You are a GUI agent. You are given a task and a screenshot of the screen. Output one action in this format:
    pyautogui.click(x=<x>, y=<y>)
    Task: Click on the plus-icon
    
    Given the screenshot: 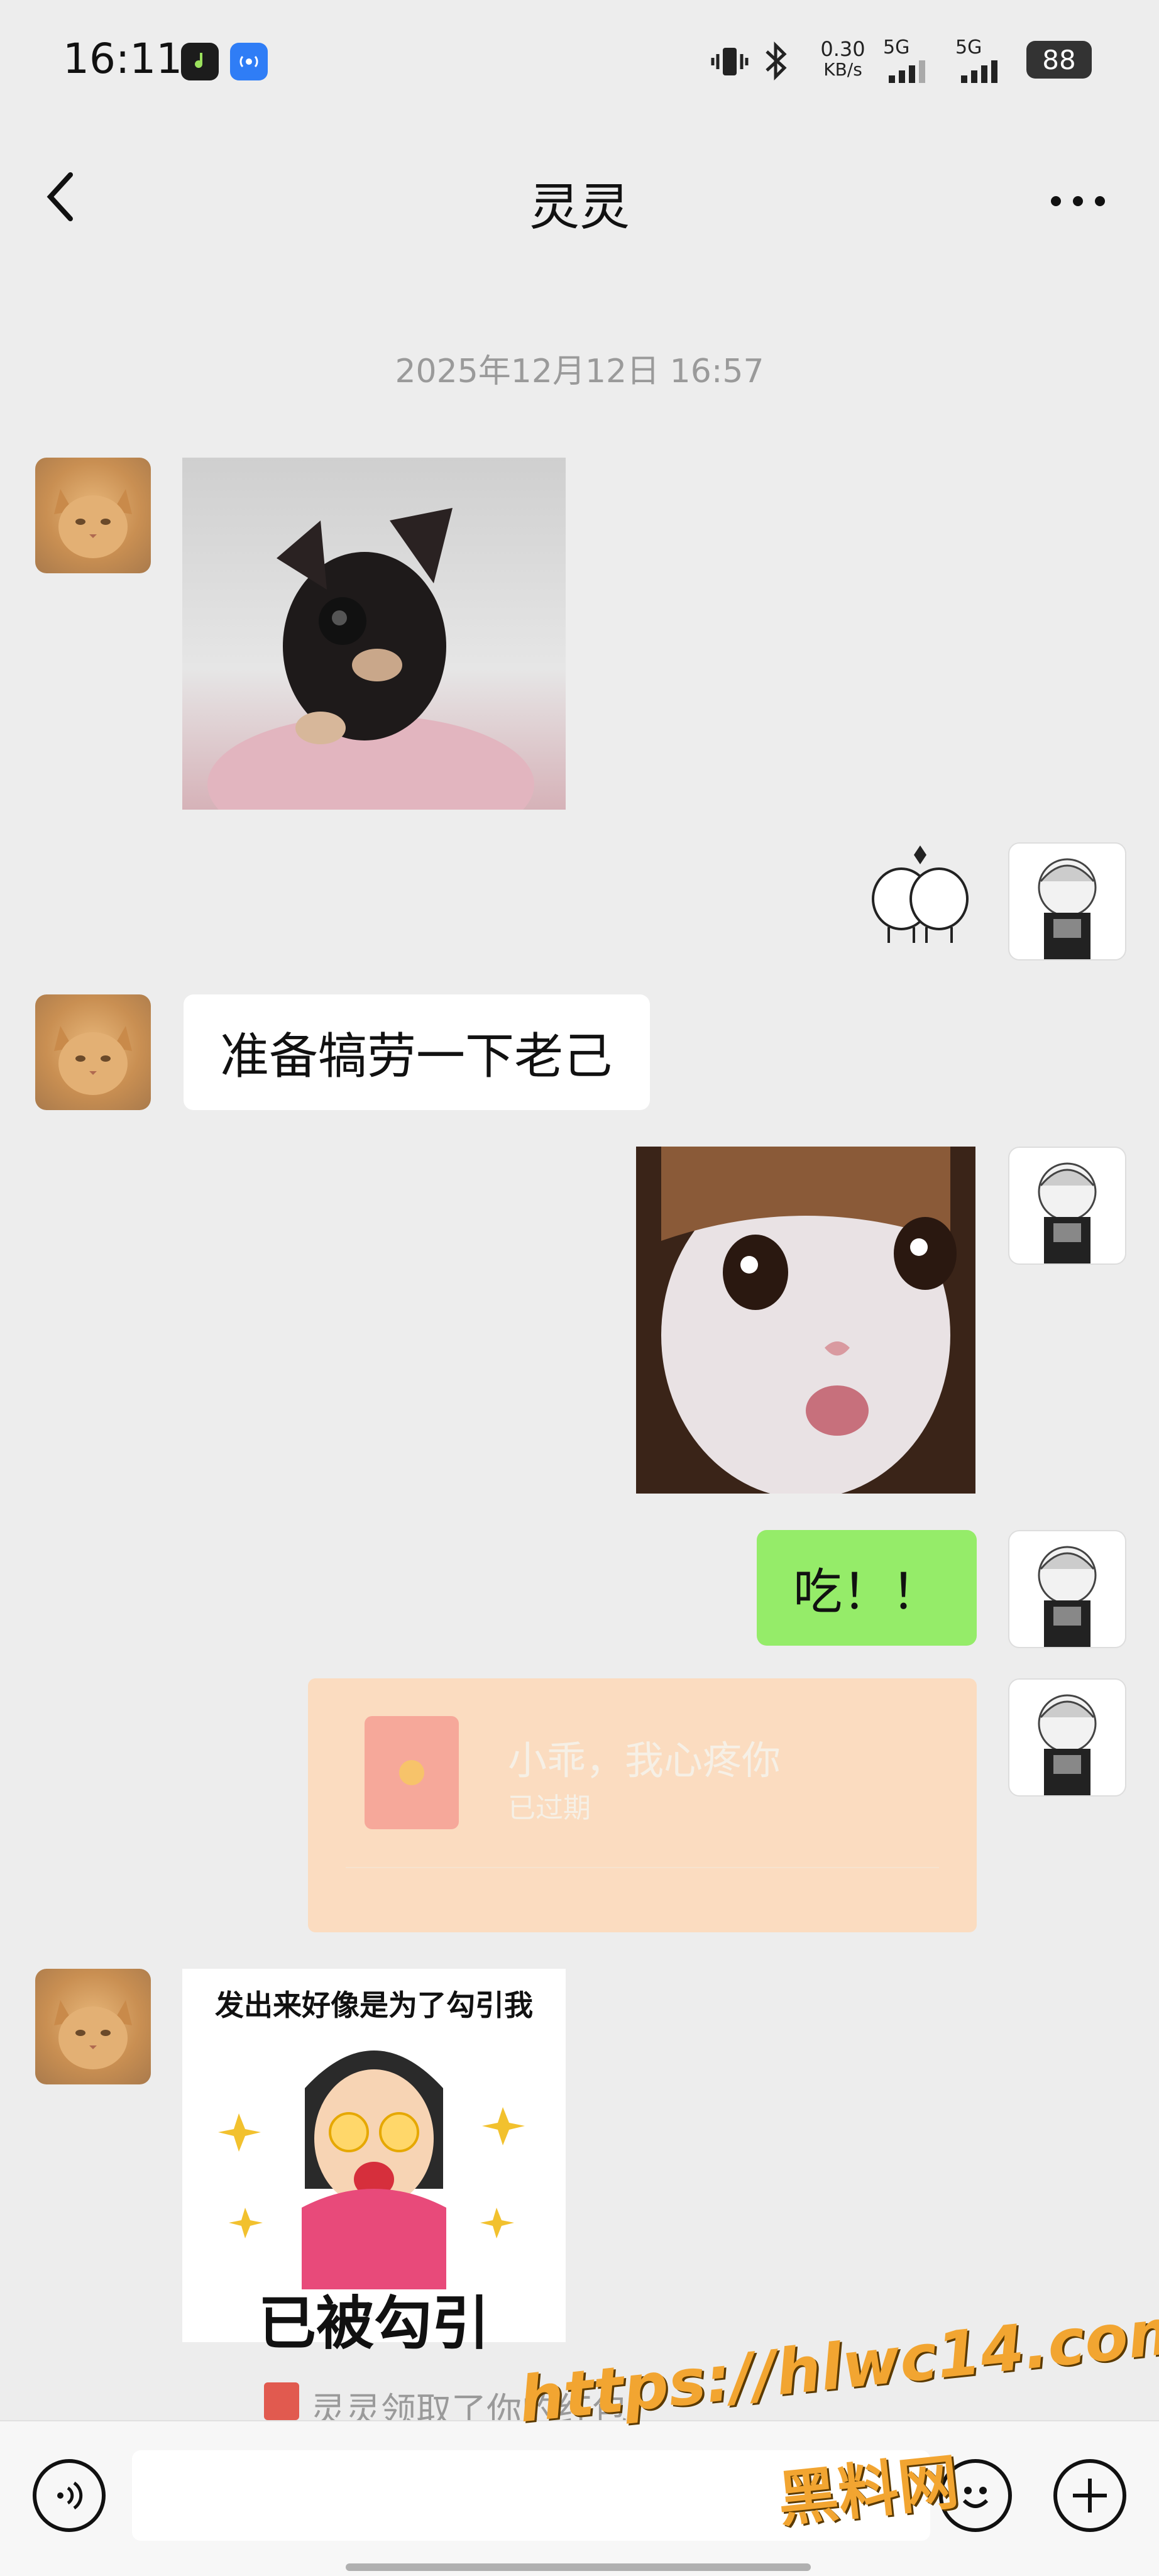 What is the action you would take?
    pyautogui.click(x=1090, y=2496)
    